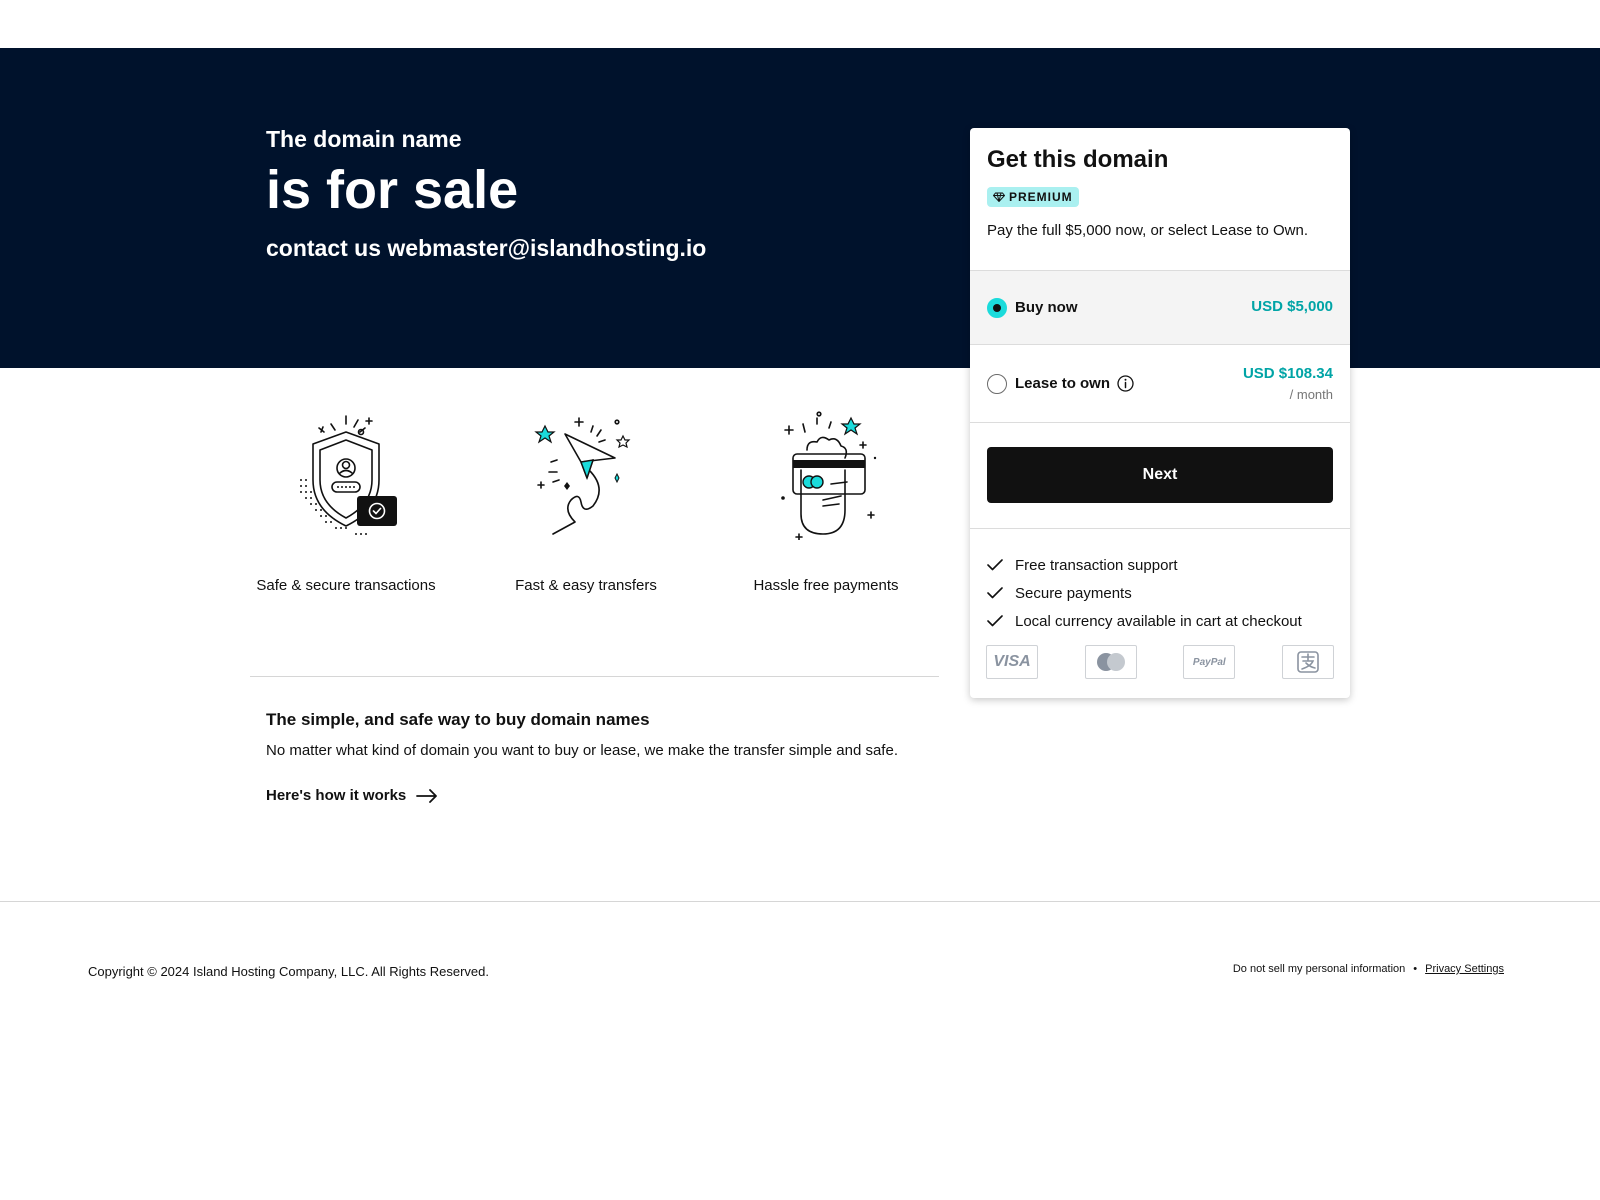 Image resolution: width=1600 pixels, height=1200 pixels. I want to click on lease-price: USD $108.34, so click(1287, 373).